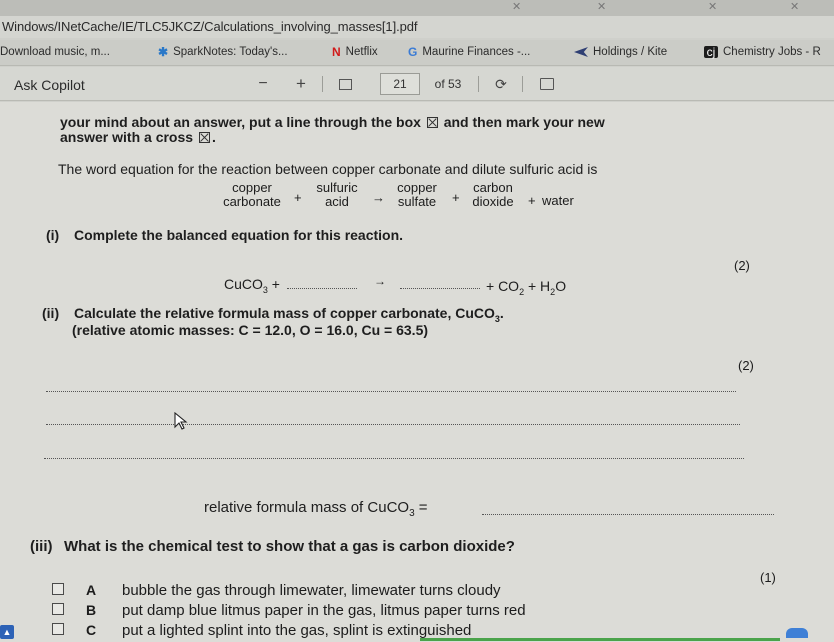 Image resolution: width=834 pixels, height=642 pixels. I want to click on sparknotes-icon: ✱, so click(163, 52).